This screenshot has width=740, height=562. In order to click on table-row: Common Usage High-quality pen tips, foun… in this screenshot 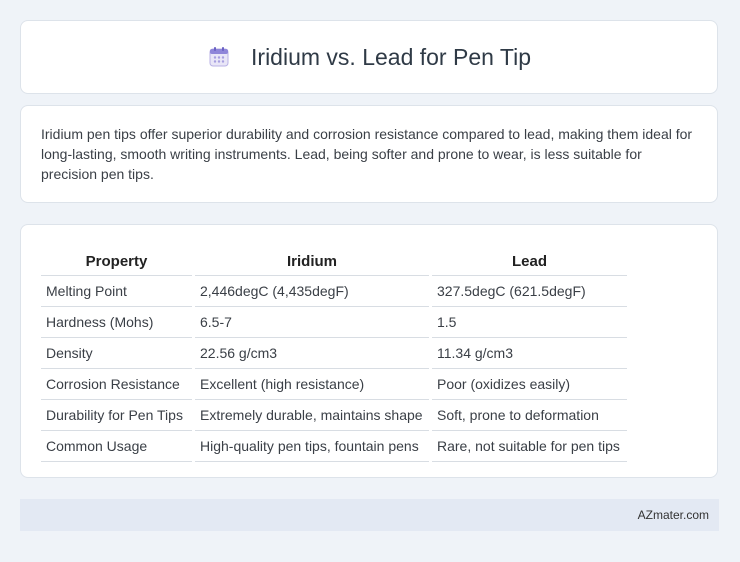, I will do `click(334, 446)`.